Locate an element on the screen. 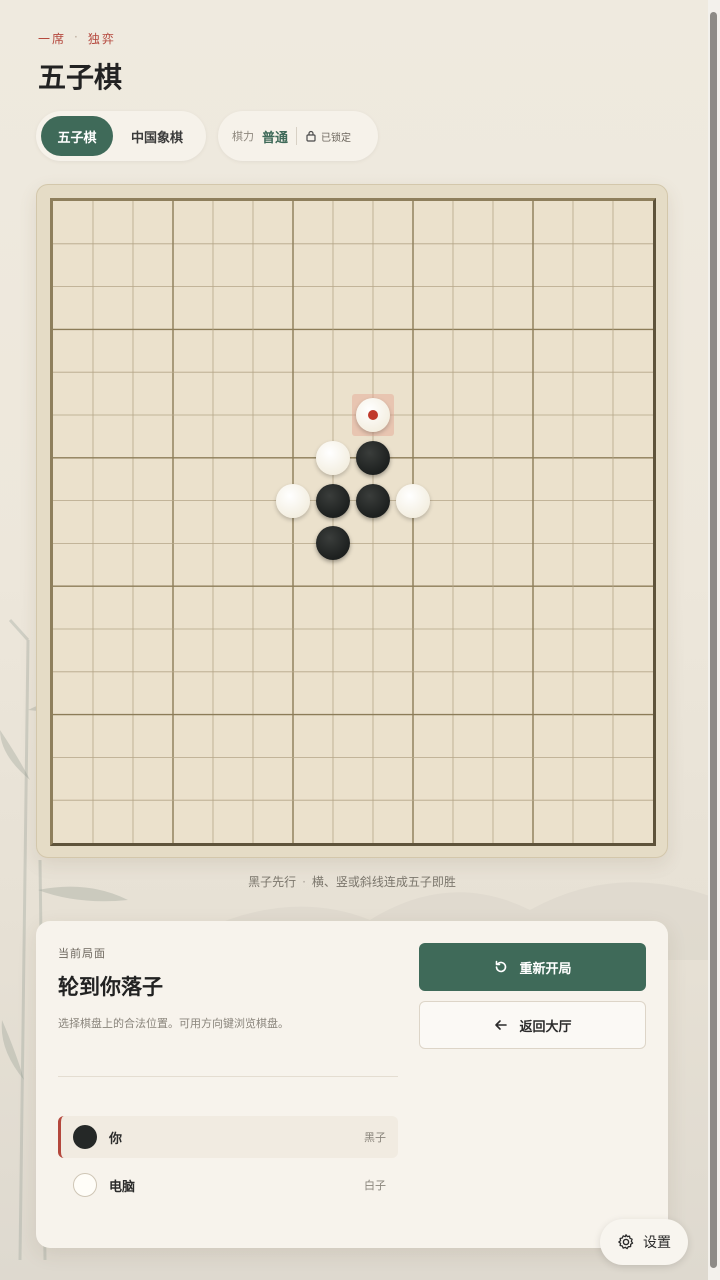  settings-label: 设置 is located at coordinates (657, 1243).